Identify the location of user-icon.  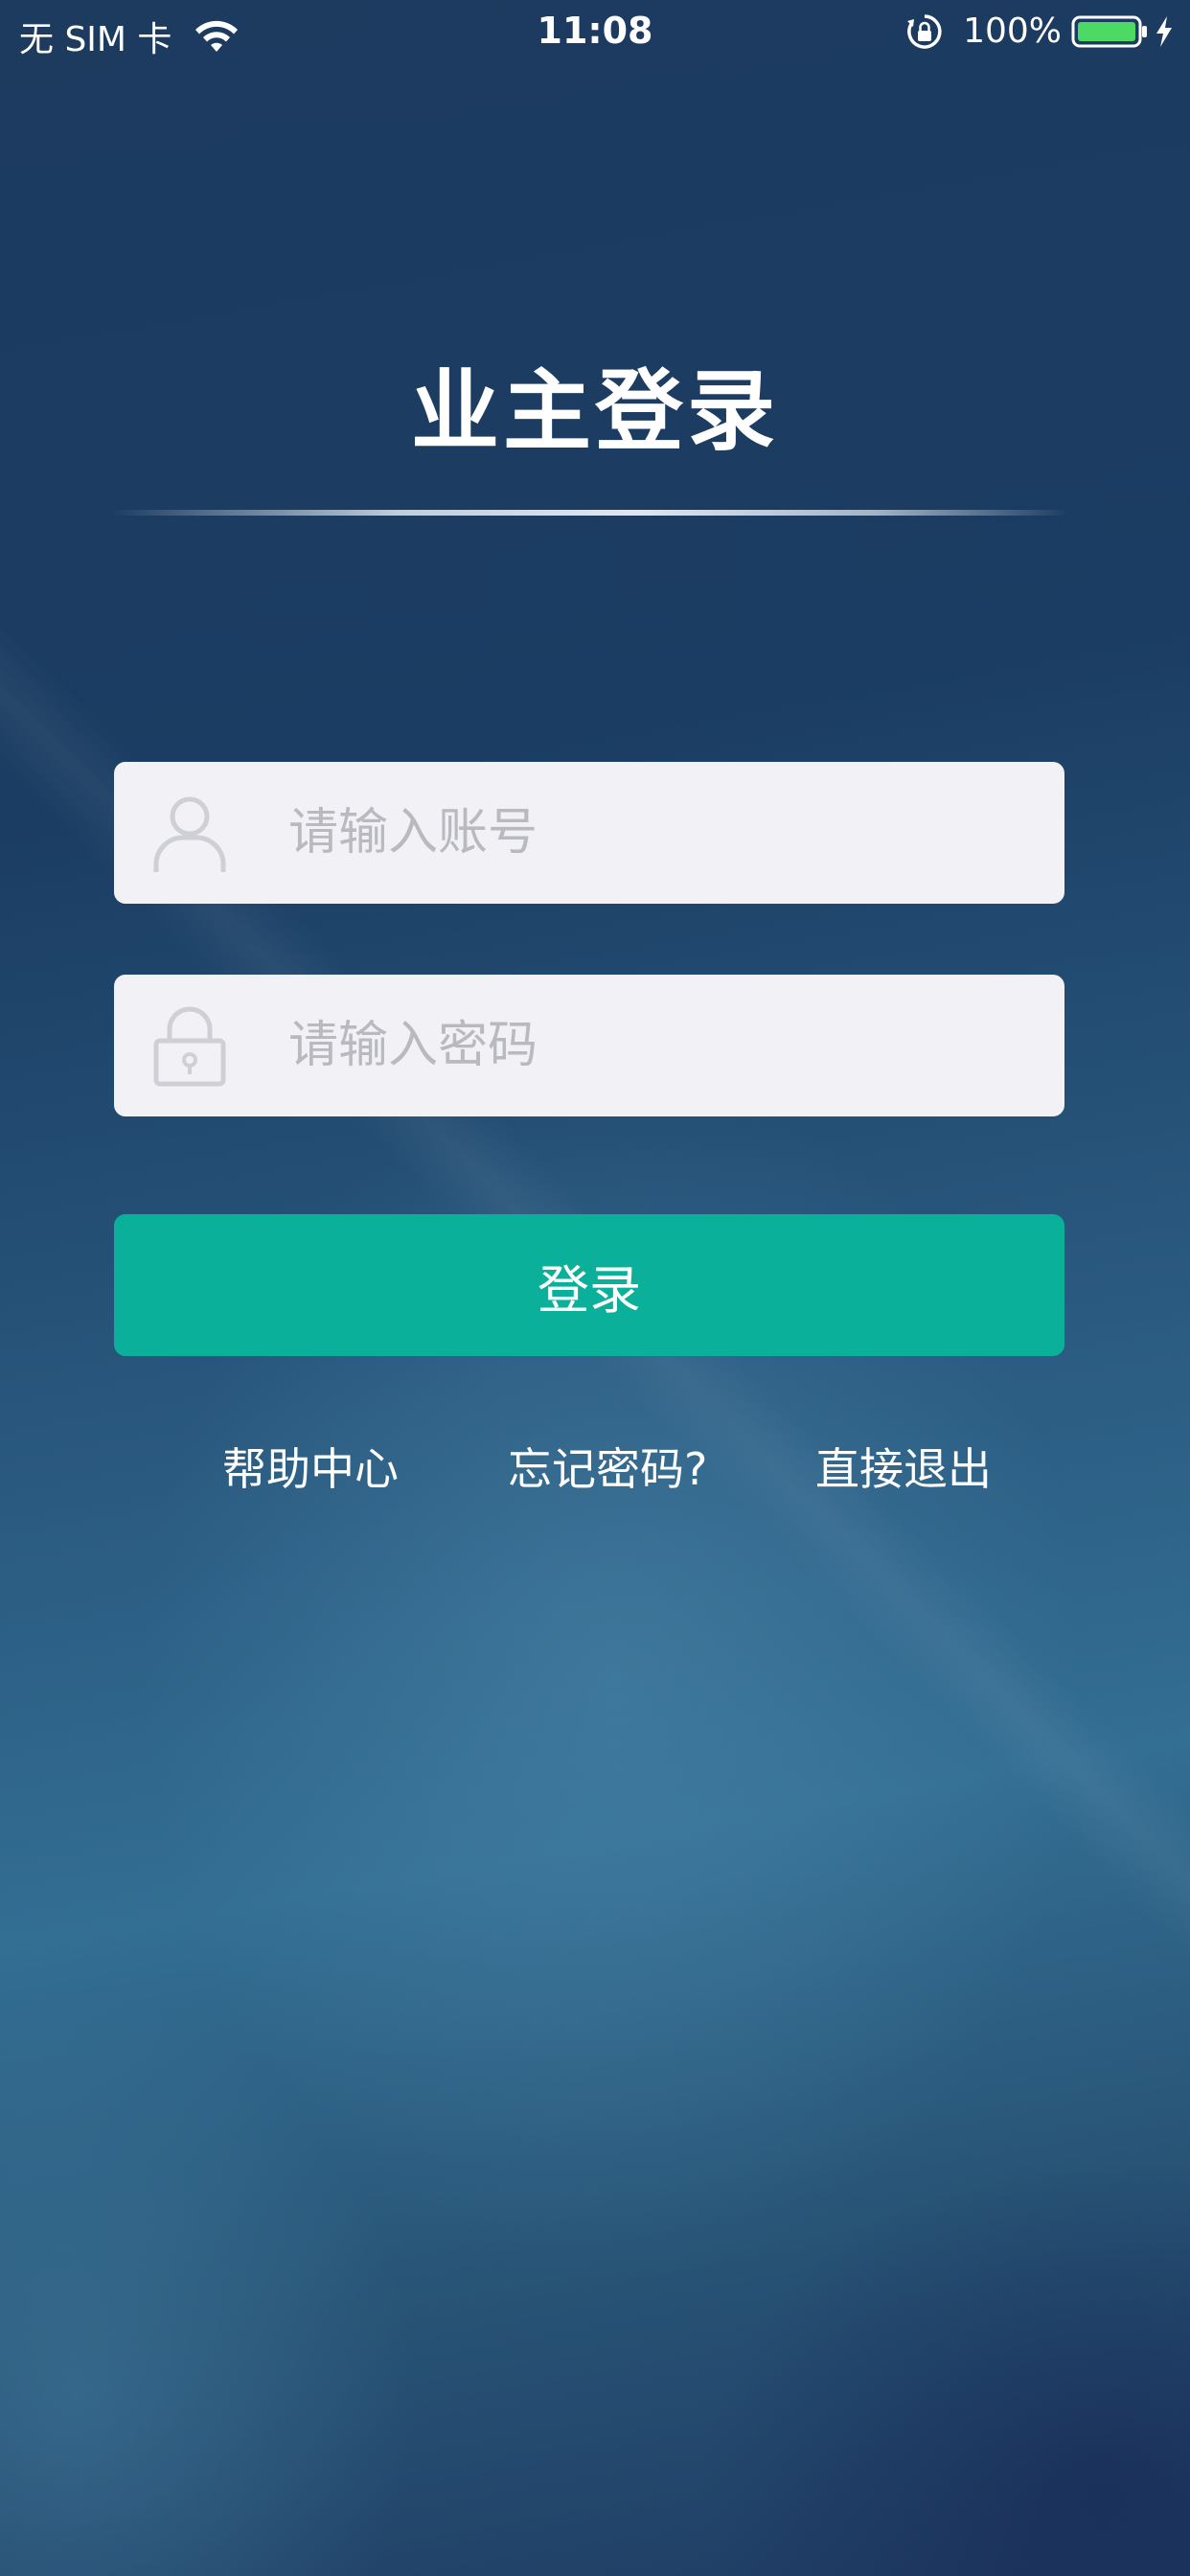
(190, 834).